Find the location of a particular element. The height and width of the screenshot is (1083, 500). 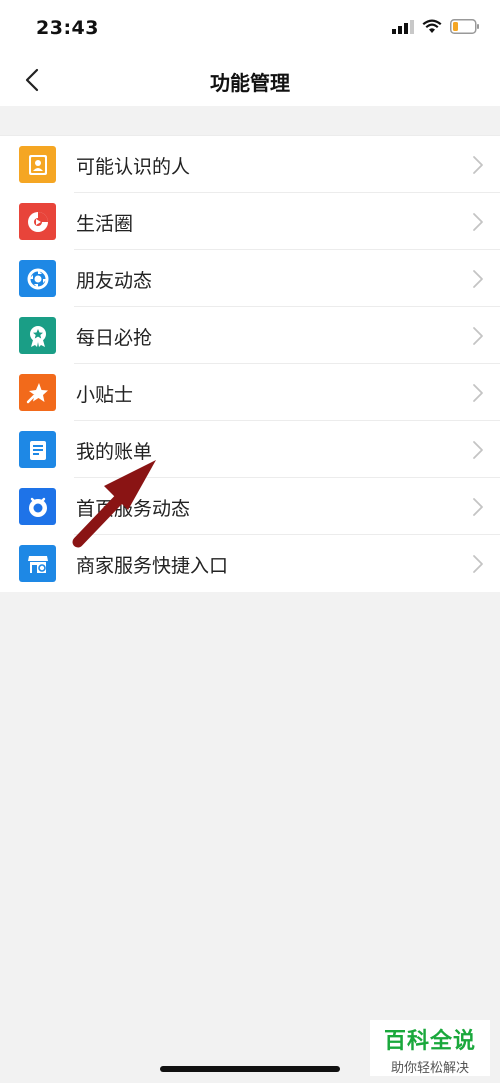

list-item-tips: 小贴士 is located at coordinates (250, 392).